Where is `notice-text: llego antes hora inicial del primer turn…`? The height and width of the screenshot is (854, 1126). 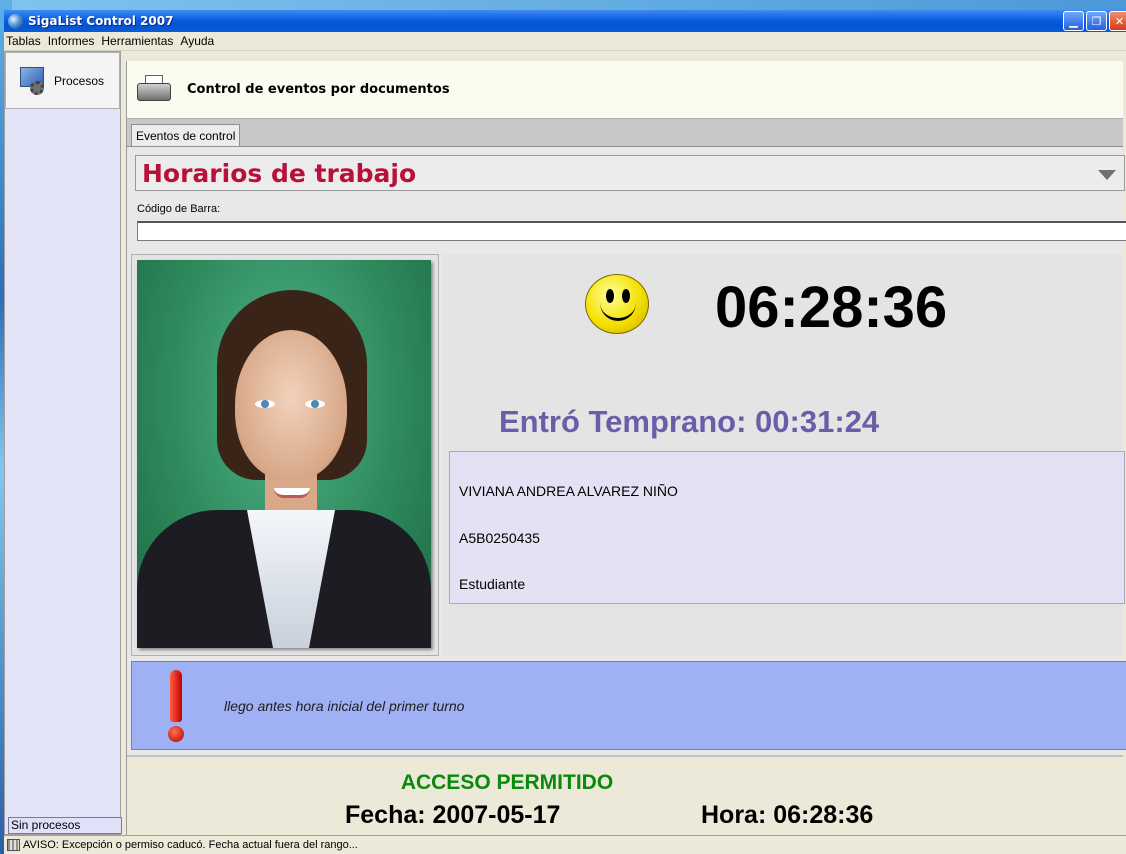 notice-text: llego antes hora inicial del primer turn… is located at coordinates (344, 706).